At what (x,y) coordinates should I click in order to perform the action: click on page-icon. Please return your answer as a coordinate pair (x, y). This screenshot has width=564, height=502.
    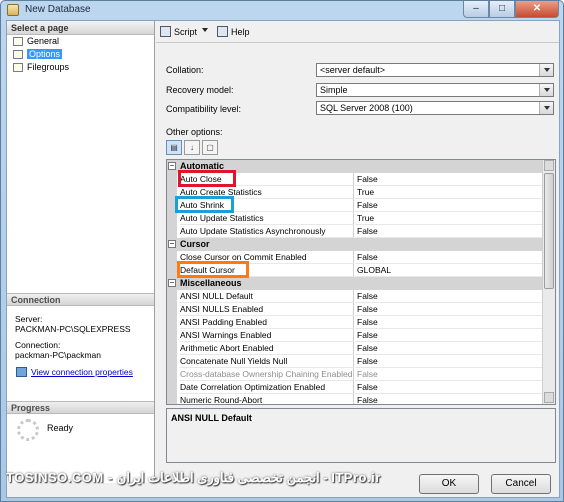
    Looking at the image, I should click on (18, 41).